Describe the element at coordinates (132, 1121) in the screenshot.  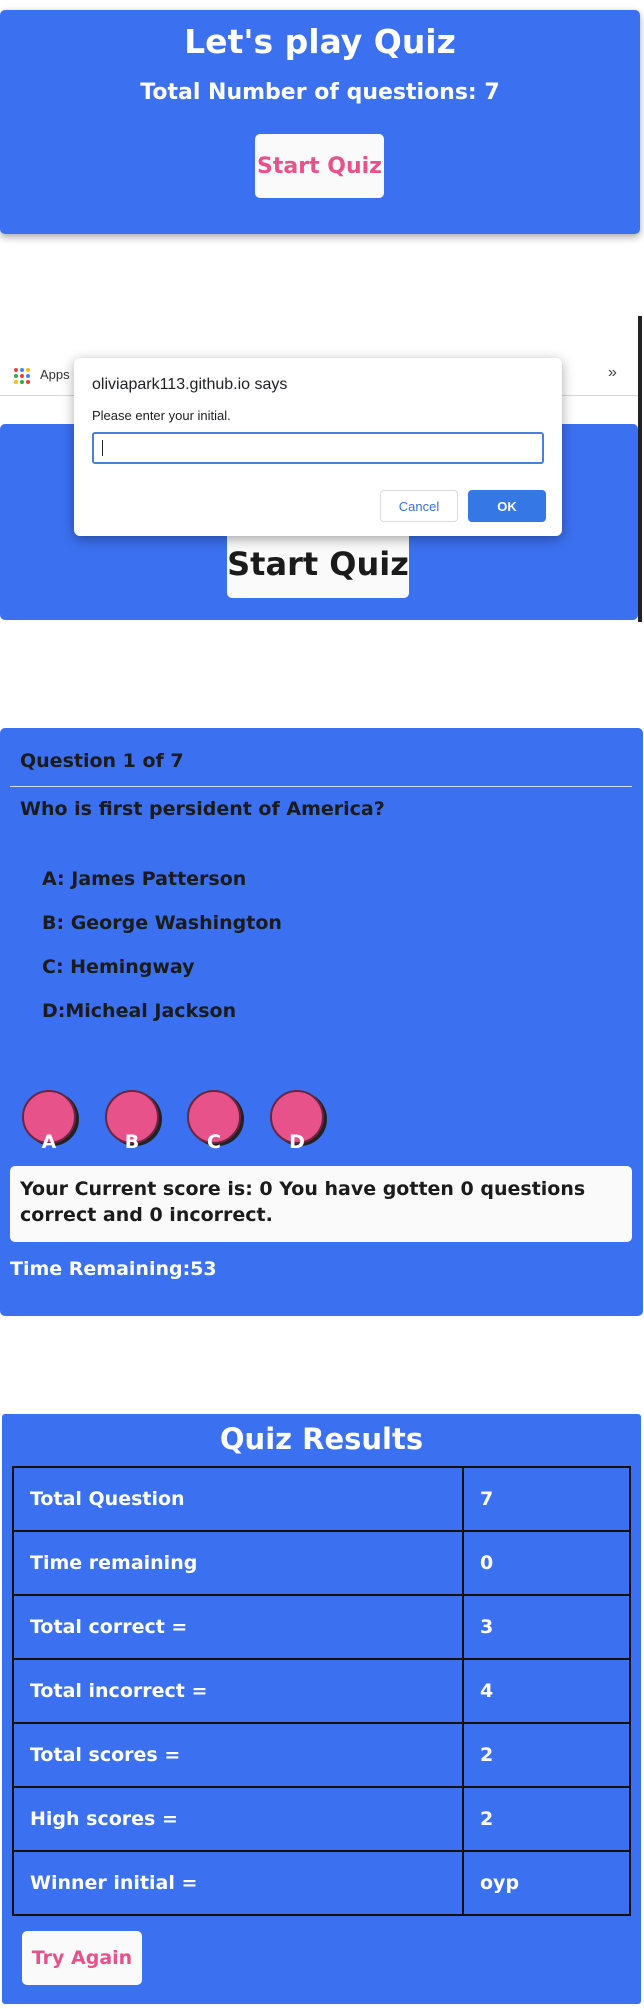
I see `answer-b-button: B` at that location.